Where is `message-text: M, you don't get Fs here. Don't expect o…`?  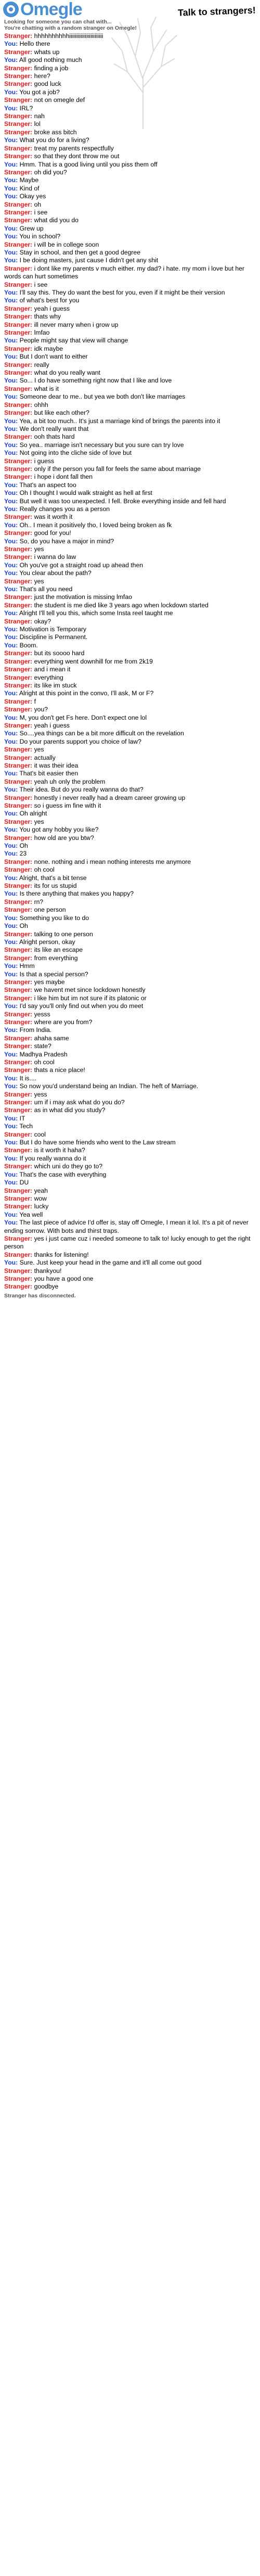 message-text: M, you don't get Fs here. Don't expect o… is located at coordinates (83, 717).